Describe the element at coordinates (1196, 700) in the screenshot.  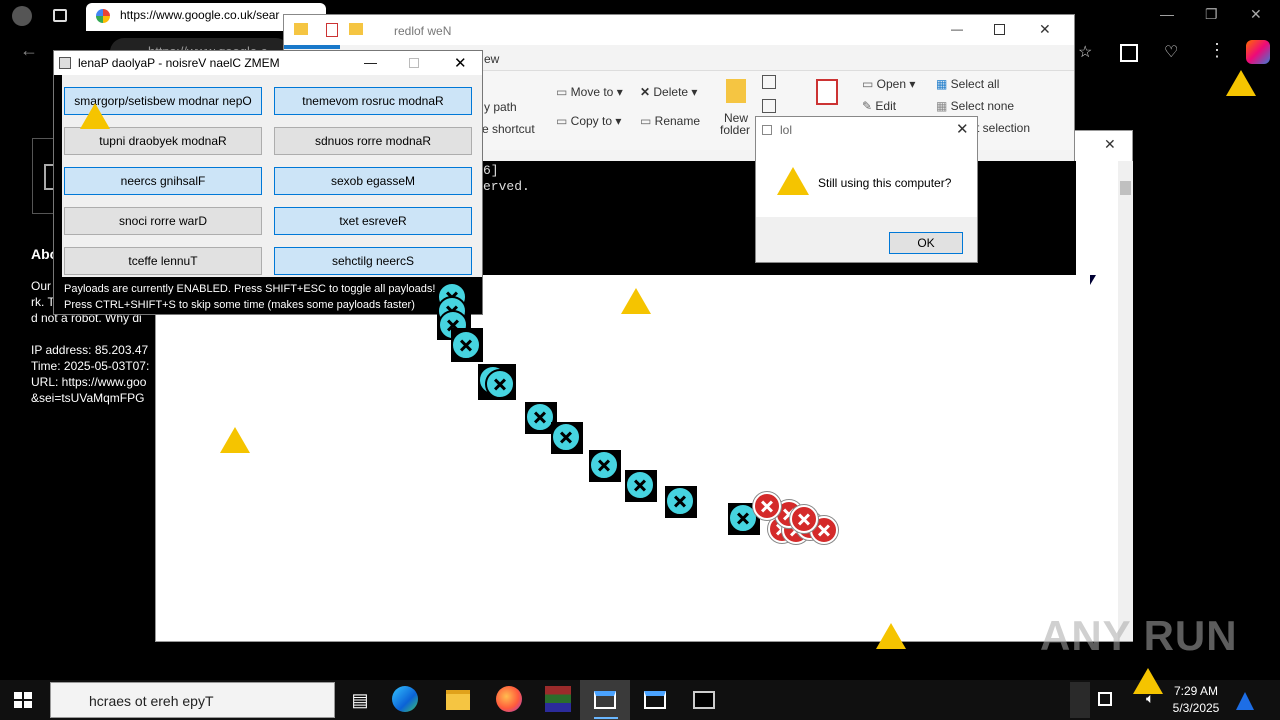
I see `clock: 7:29 AM 5/3/2025` at that location.